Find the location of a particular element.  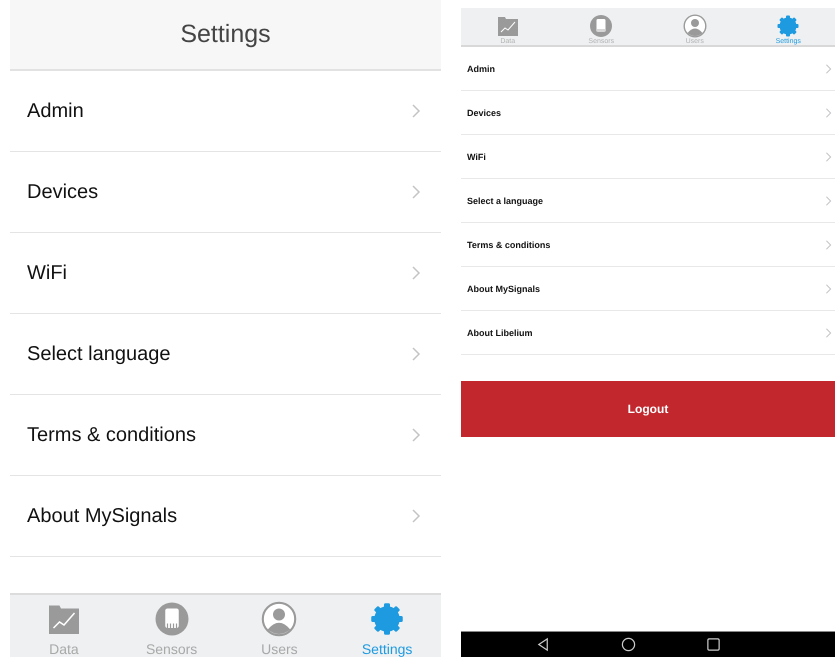

back-icon is located at coordinates (543, 644).